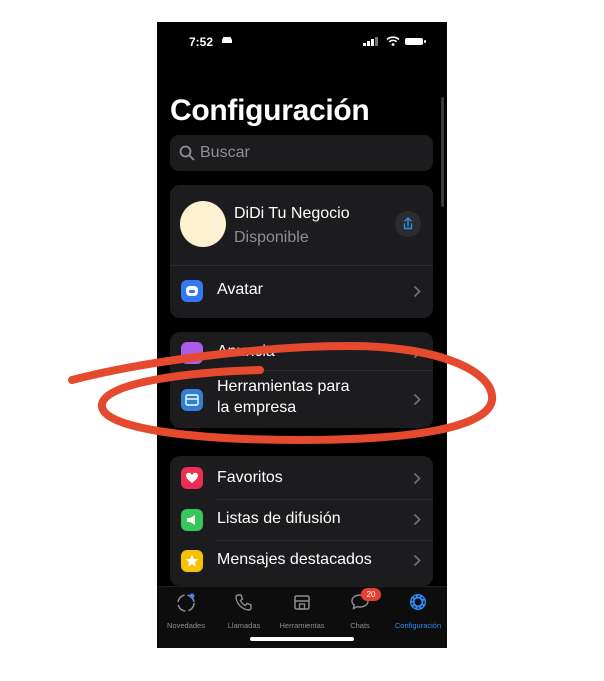  Describe the element at coordinates (360, 625) in the screenshot. I see `tab-label: Chats` at that location.